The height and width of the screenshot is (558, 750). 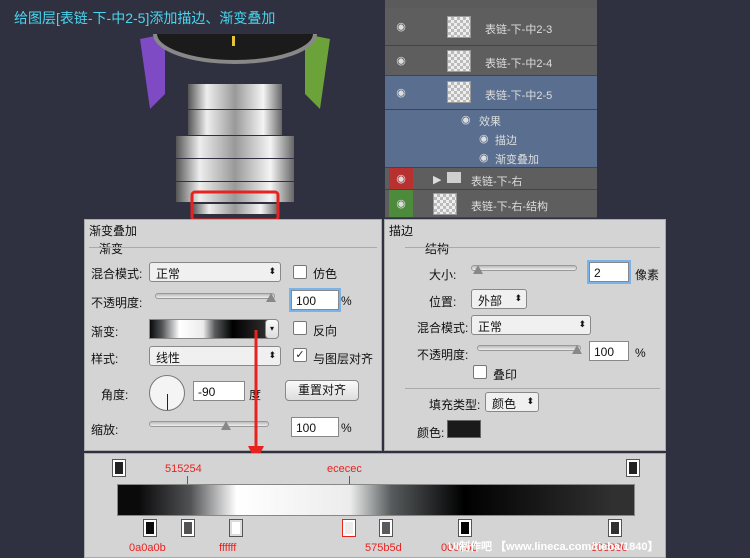 What do you see at coordinates (437, 179) in the screenshot?
I see `expand-arrow-icon: ▶` at bounding box center [437, 179].